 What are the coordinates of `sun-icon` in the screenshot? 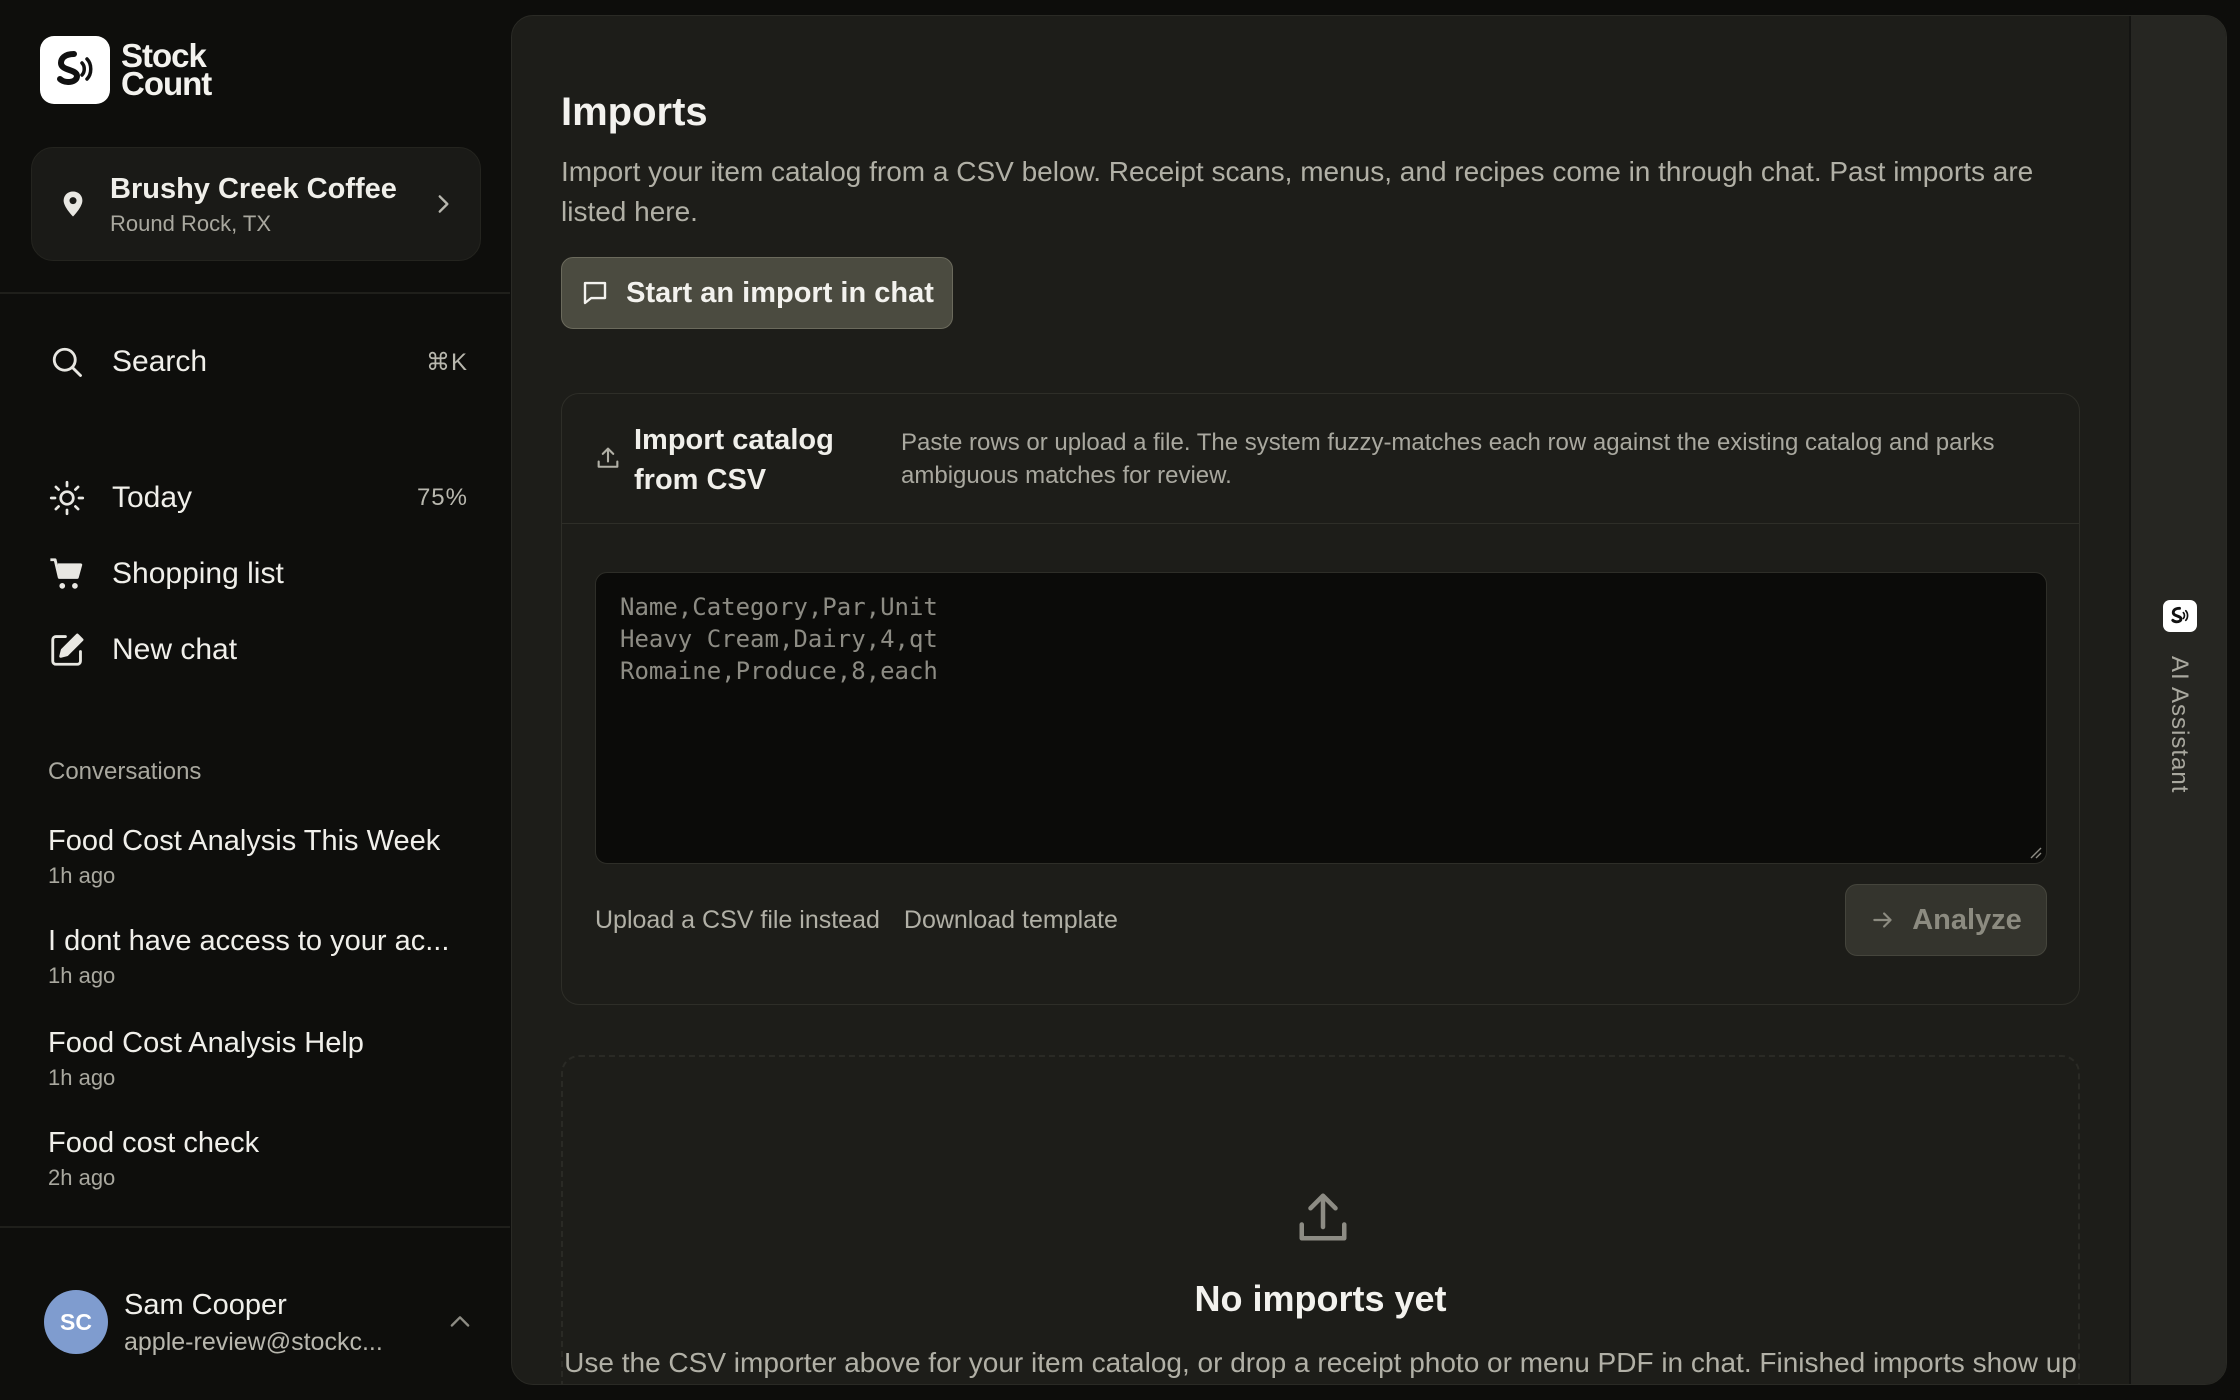 It's located at (67, 498).